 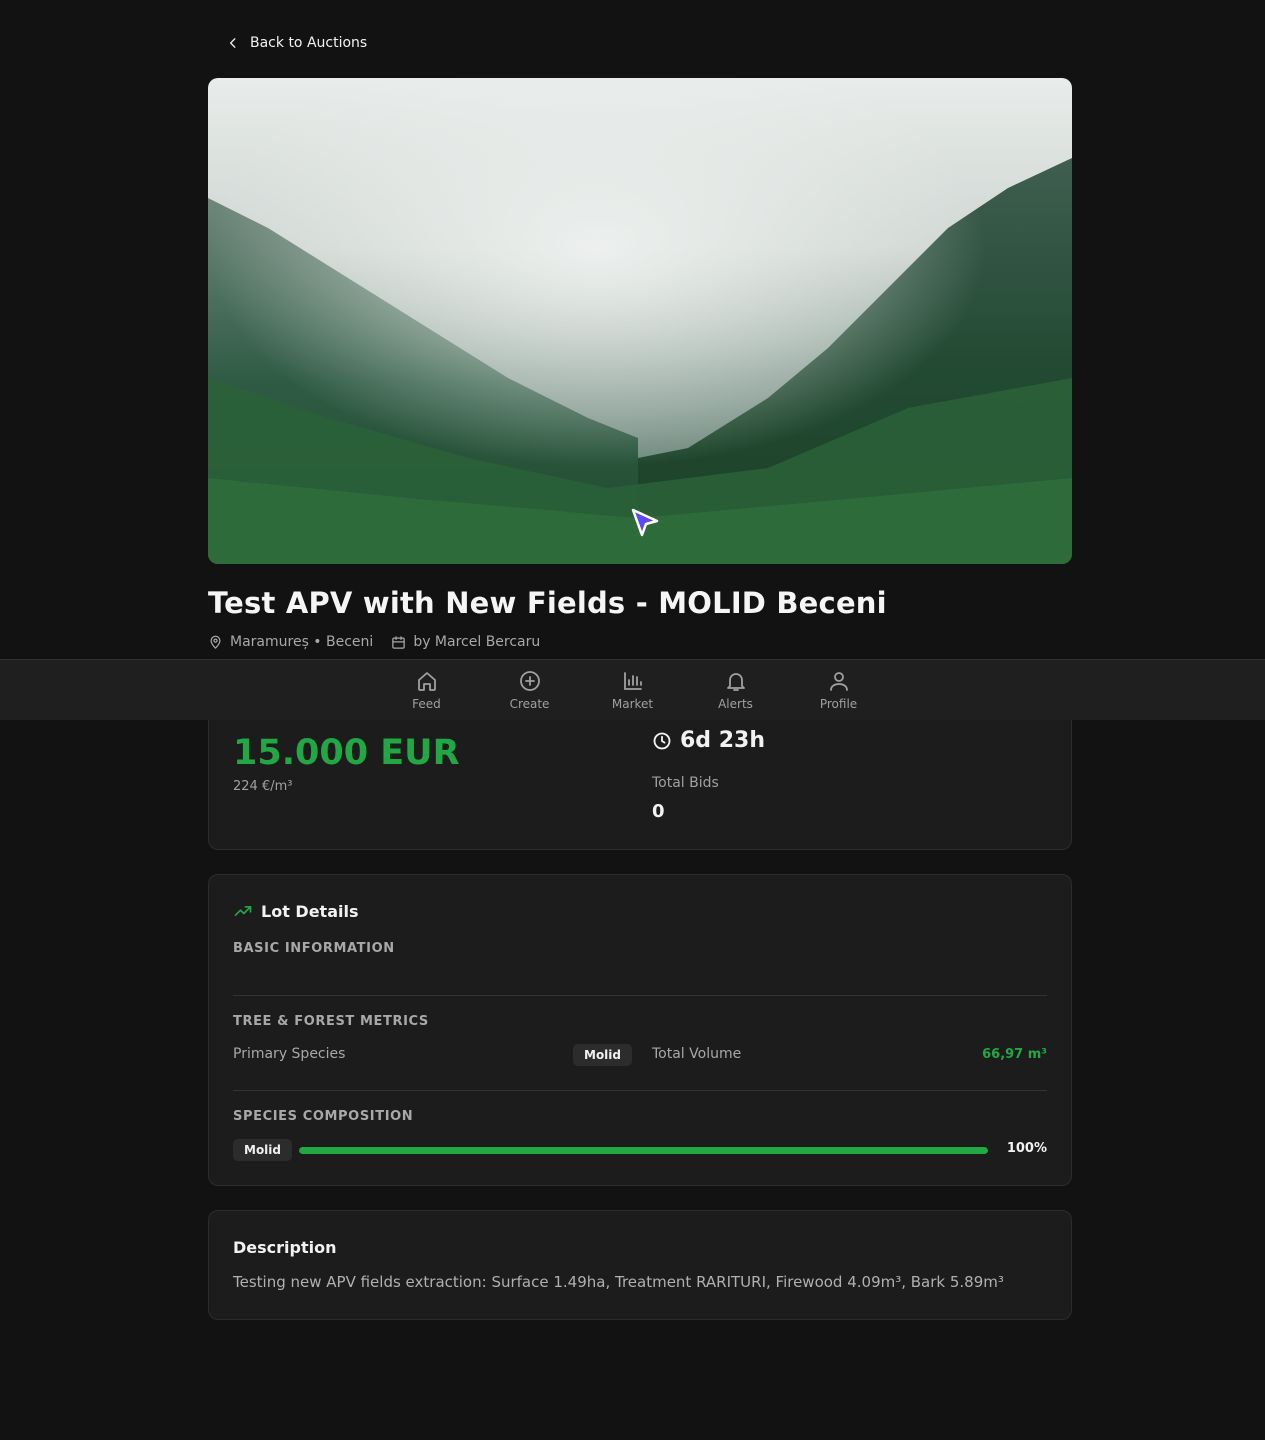 I want to click on listing-location: Maramureș • Beceni, so click(x=302, y=642).